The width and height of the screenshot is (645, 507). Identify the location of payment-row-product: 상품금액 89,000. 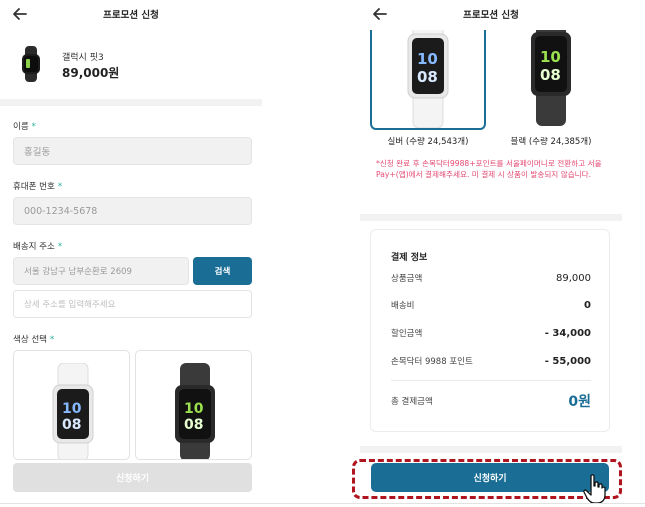
(491, 278).